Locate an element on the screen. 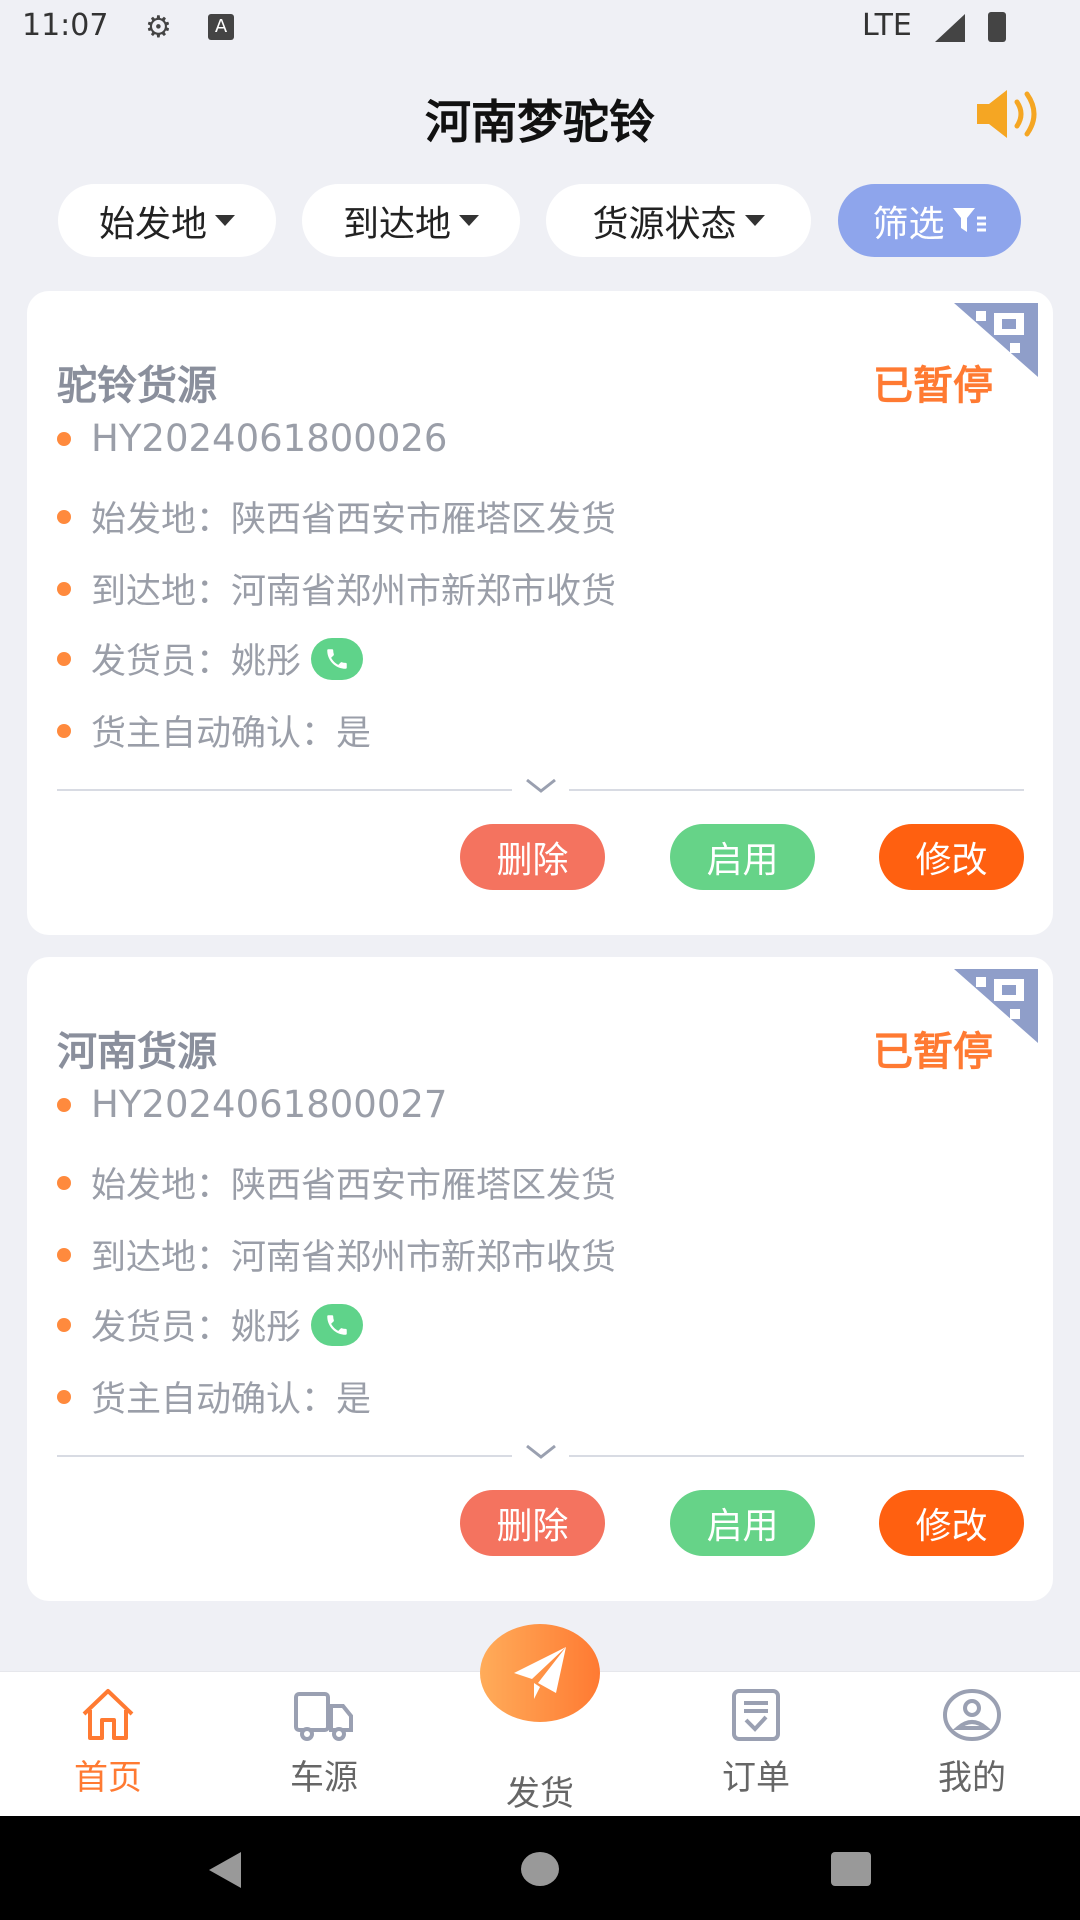 The width and height of the screenshot is (1080, 1920). home-icon is located at coordinates (108, 1714).